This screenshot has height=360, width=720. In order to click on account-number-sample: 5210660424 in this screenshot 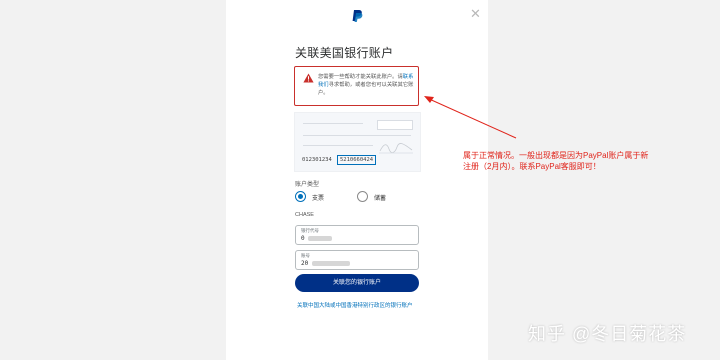, I will do `click(357, 160)`.